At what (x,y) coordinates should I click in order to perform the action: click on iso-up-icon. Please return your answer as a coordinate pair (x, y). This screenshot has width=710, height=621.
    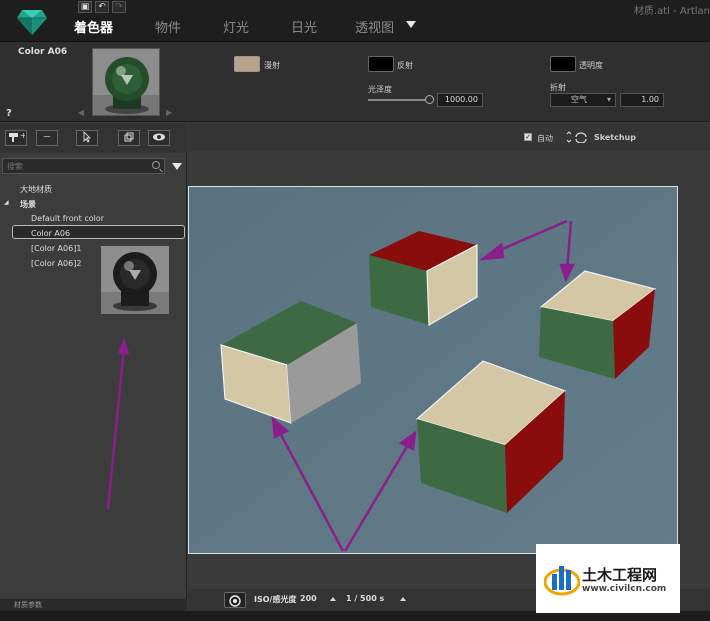
    Looking at the image, I should click on (333, 599).